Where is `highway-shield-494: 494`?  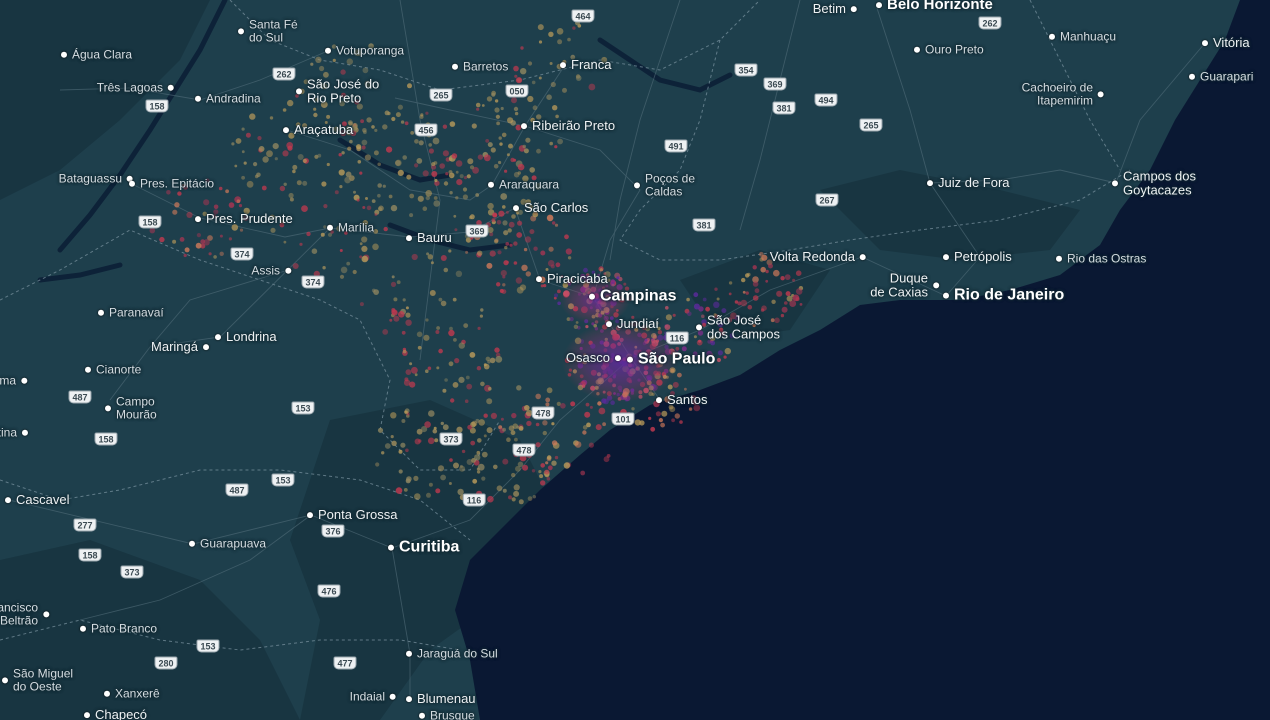 highway-shield-494: 494 is located at coordinates (826, 100).